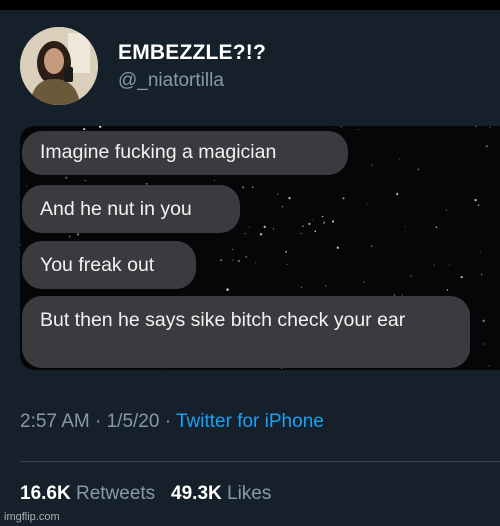 The image size is (500, 526). What do you see at coordinates (109, 265) in the screenshot?
I see `message-bubble: You freak out` at bounding box center [109, 265].